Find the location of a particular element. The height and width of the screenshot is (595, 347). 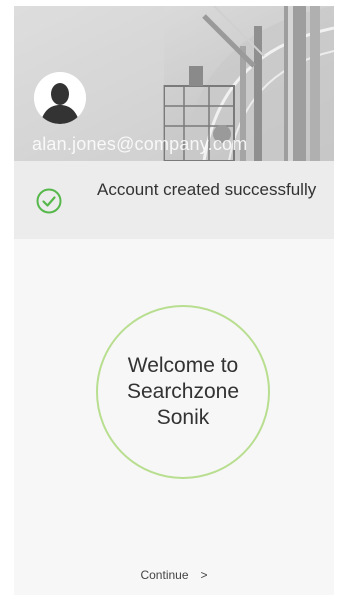

user-email: alan.jones@company.com is located at coordinates (140, 144).